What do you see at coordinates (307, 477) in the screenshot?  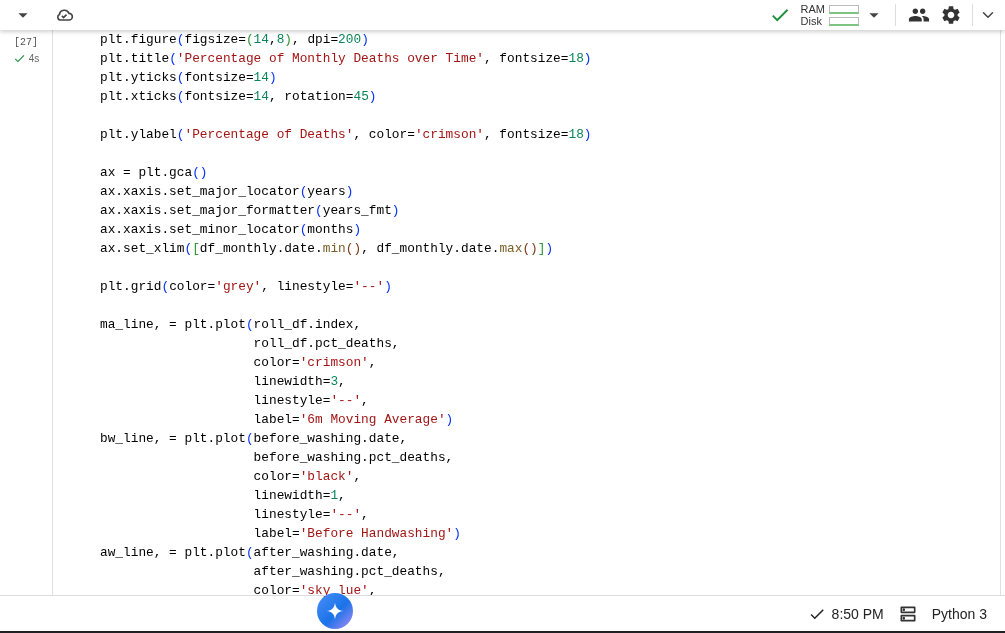 I see `code-line: color='black',` at bounding box center [307, 477].